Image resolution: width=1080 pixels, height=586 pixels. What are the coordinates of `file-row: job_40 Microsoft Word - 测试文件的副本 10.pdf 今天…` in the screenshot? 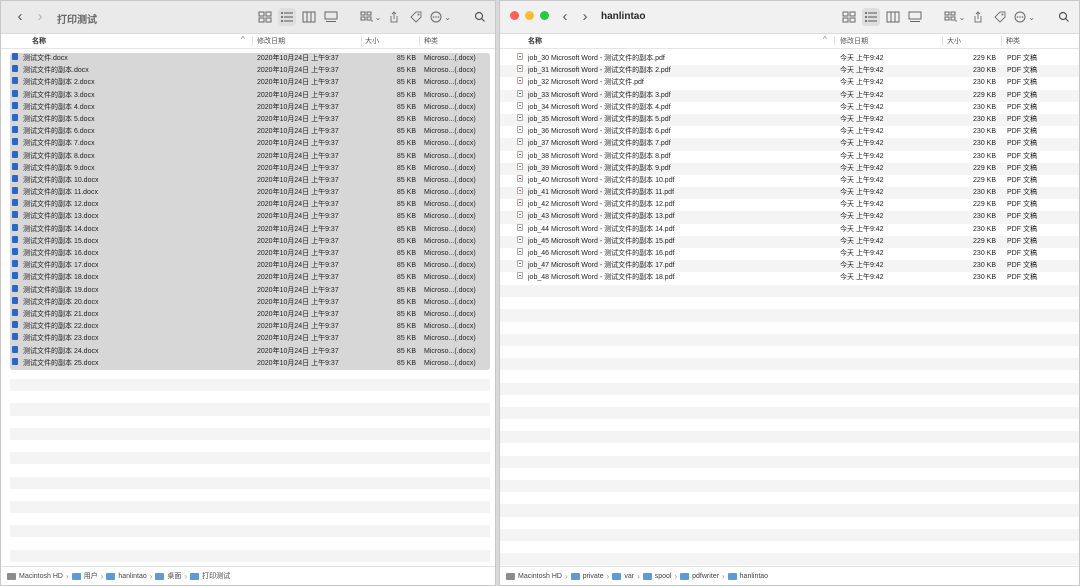 It's located at (789, 180).